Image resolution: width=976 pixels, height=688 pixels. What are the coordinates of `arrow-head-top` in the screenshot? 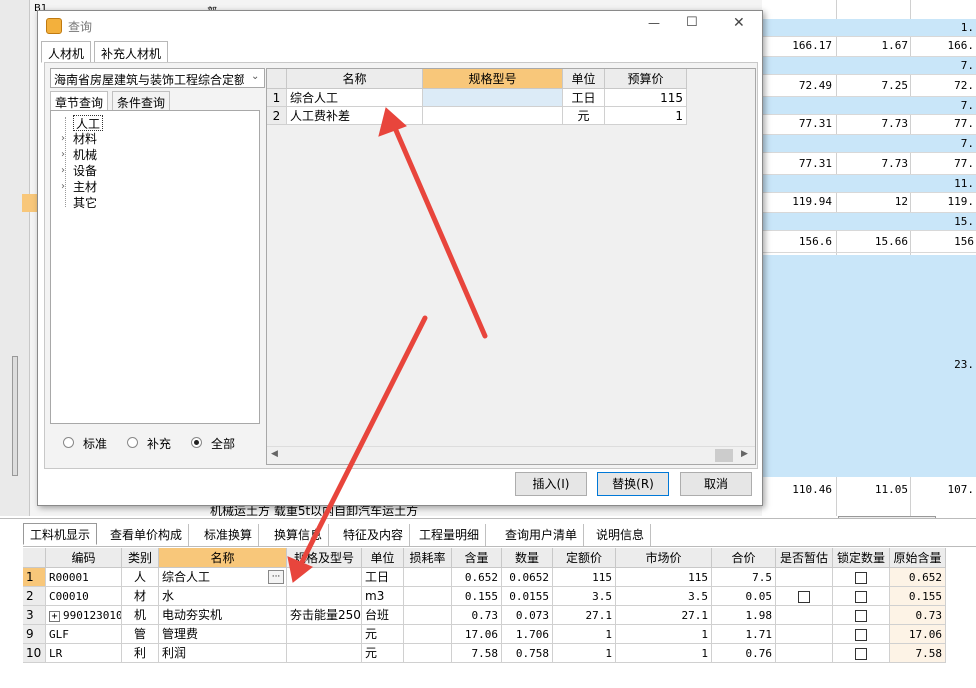 It's located at (392, 122).